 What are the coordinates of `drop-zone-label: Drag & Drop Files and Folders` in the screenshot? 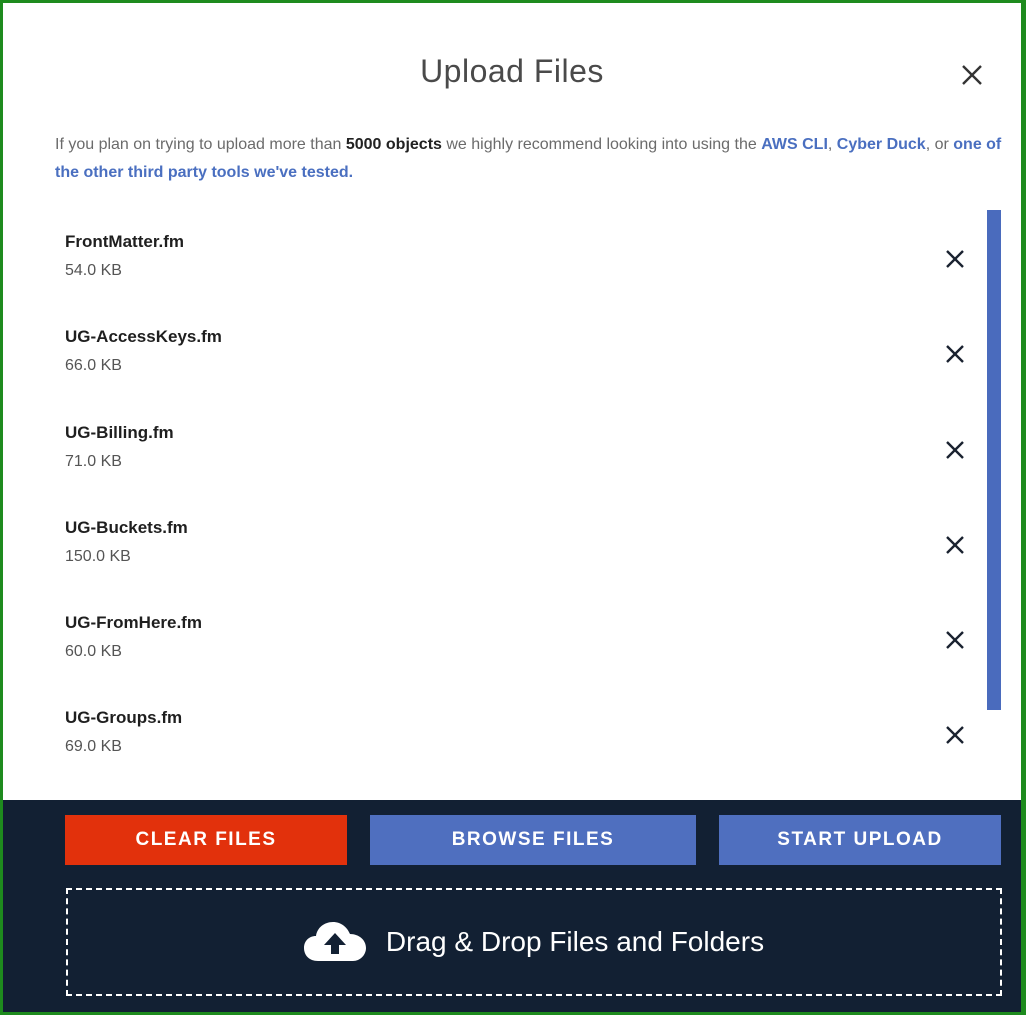 It's located at (575, 941).